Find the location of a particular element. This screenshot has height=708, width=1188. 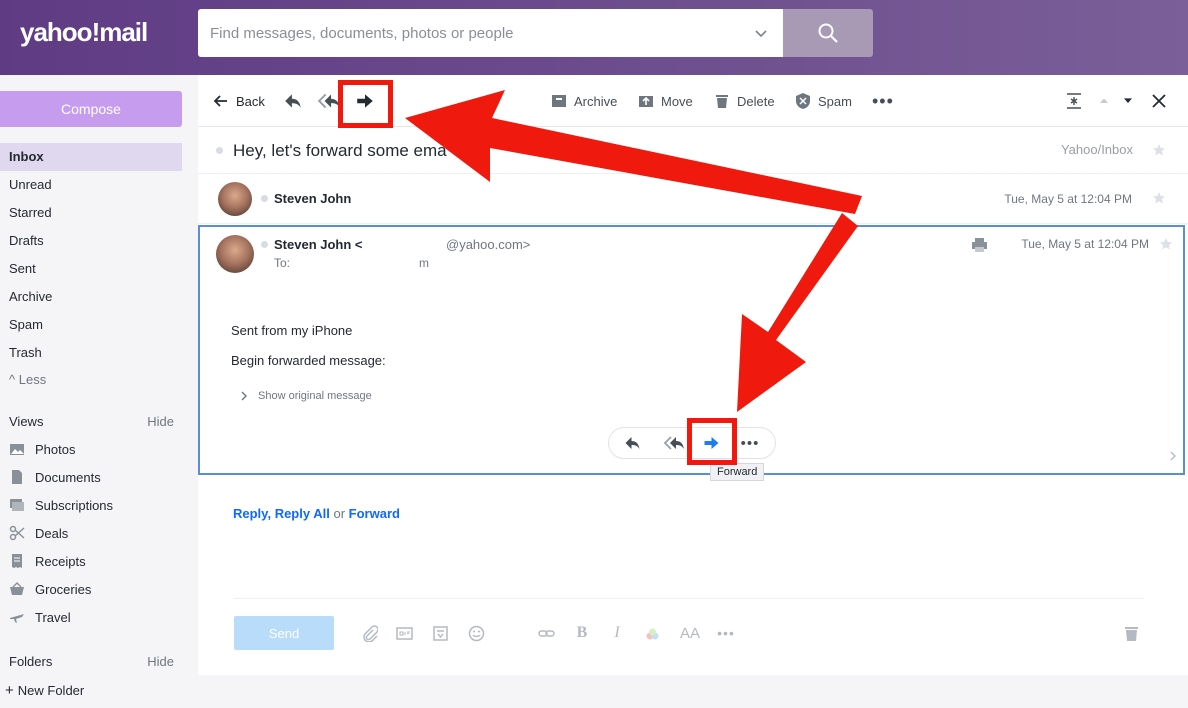

spam-button: Spam is located at coordinates (823, 101).